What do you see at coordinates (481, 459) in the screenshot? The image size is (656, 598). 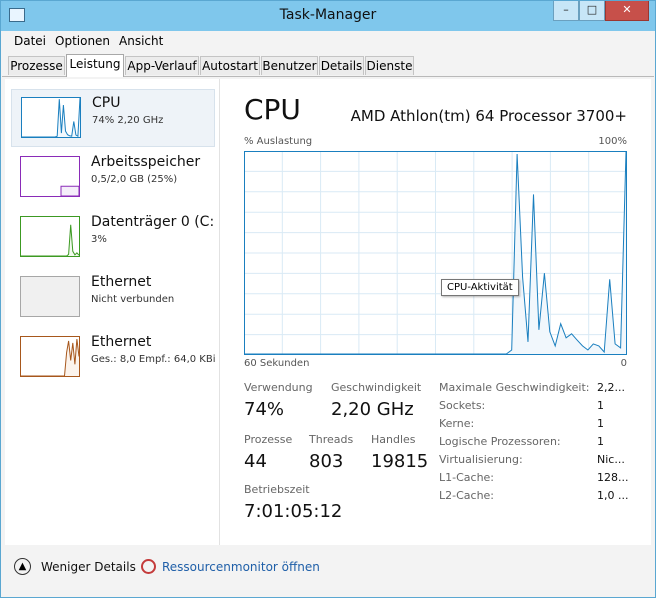 I see `detail-label: Virtualisierung:` at bounding box center [481, 459].